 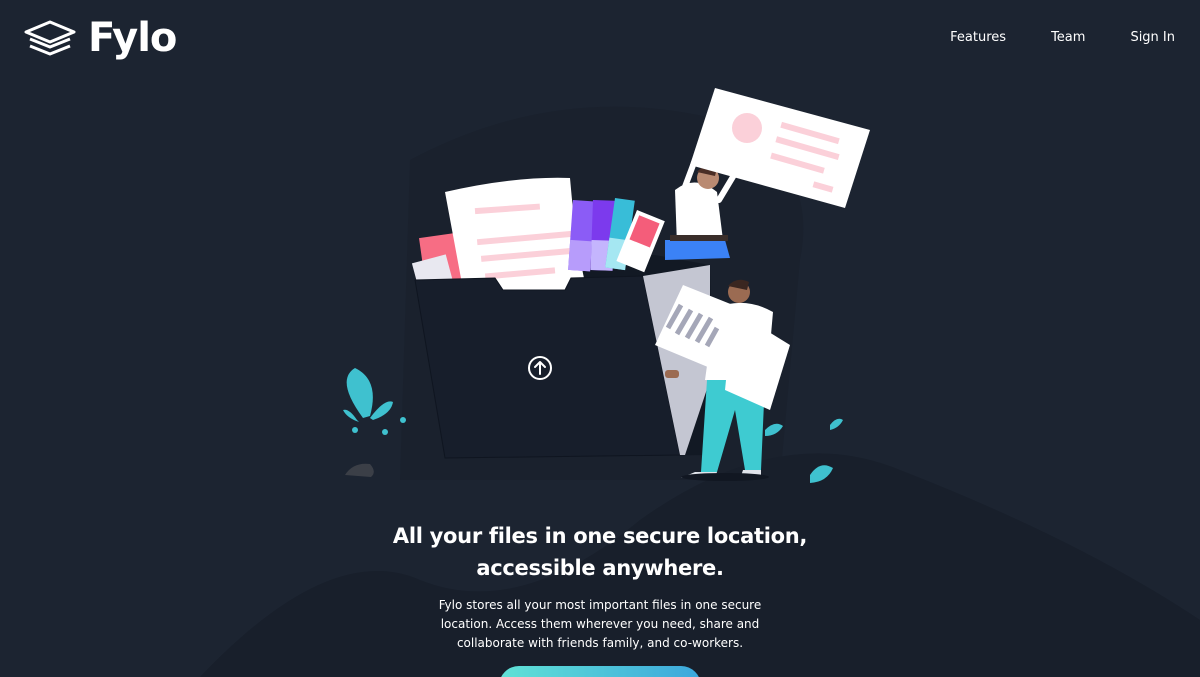 I want to click on brand-name: Fylo, so click(x=132, y=38).